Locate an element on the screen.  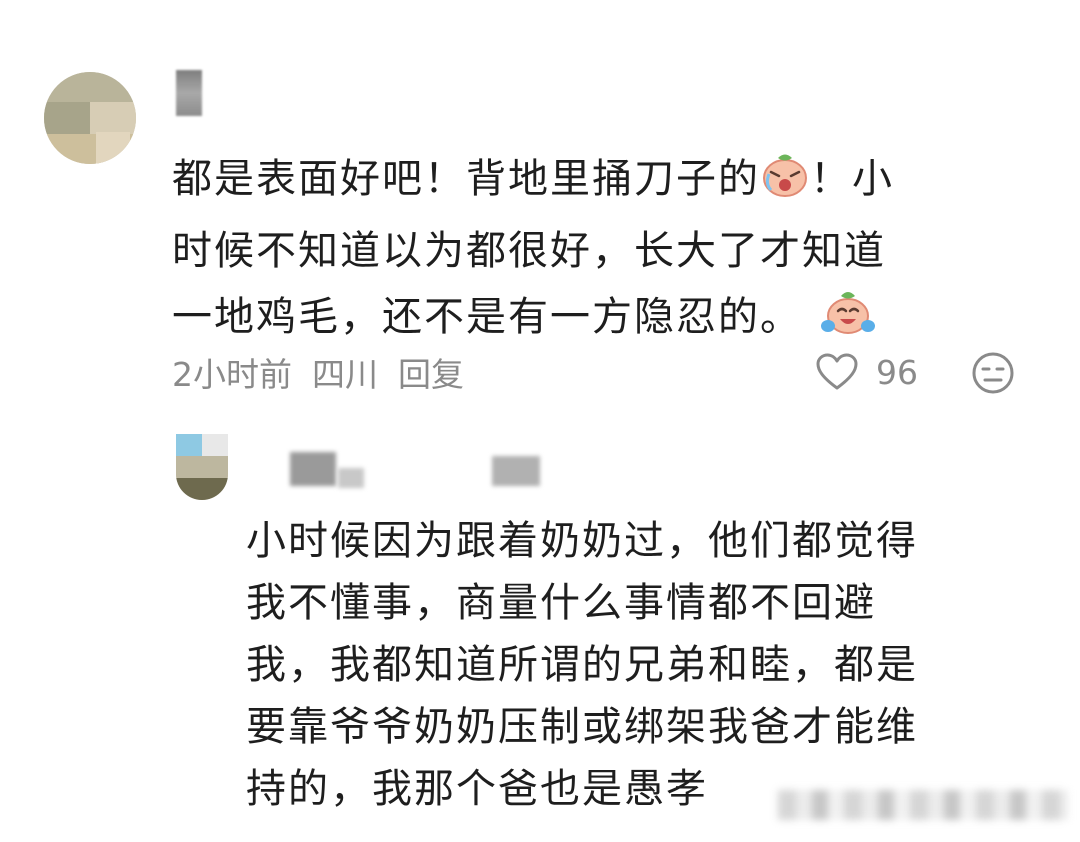
laughing-tears-emoji-icon is located at coordinates (848, 321).